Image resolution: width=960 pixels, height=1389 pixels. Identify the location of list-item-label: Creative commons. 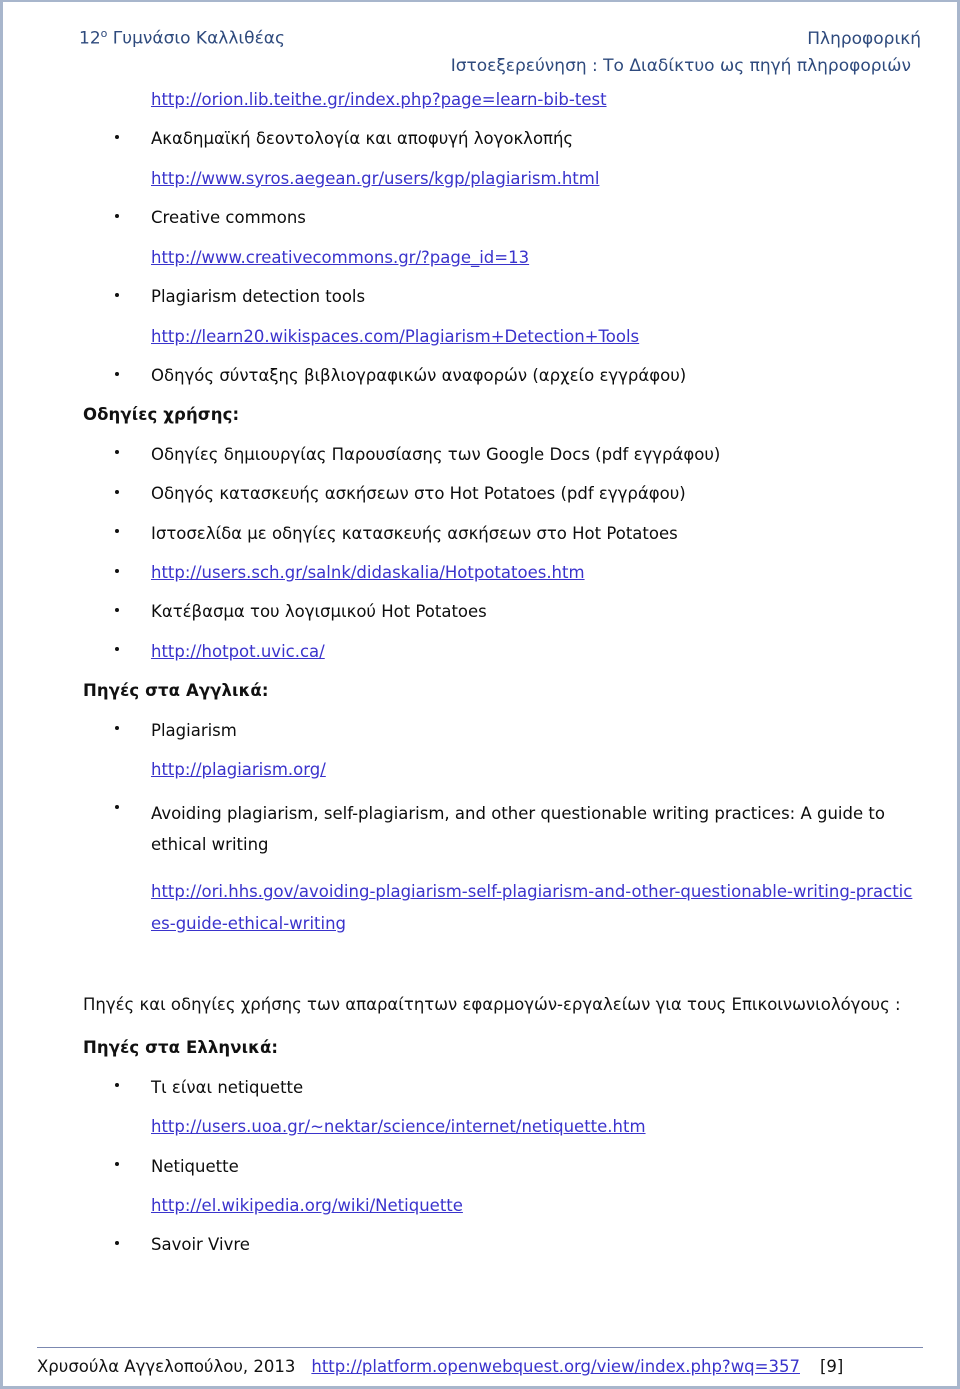
(228, 218).